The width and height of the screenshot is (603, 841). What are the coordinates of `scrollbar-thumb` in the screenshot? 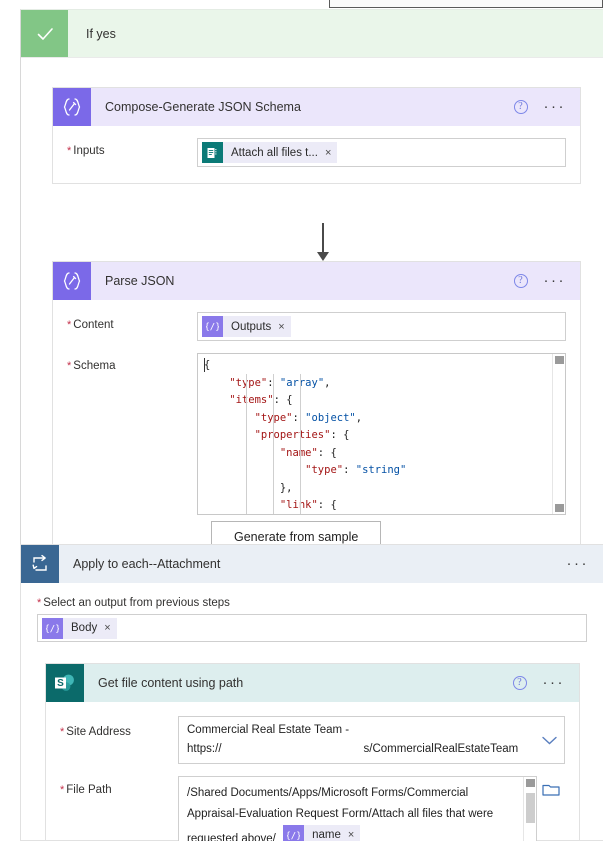 It's located at (530, 808).